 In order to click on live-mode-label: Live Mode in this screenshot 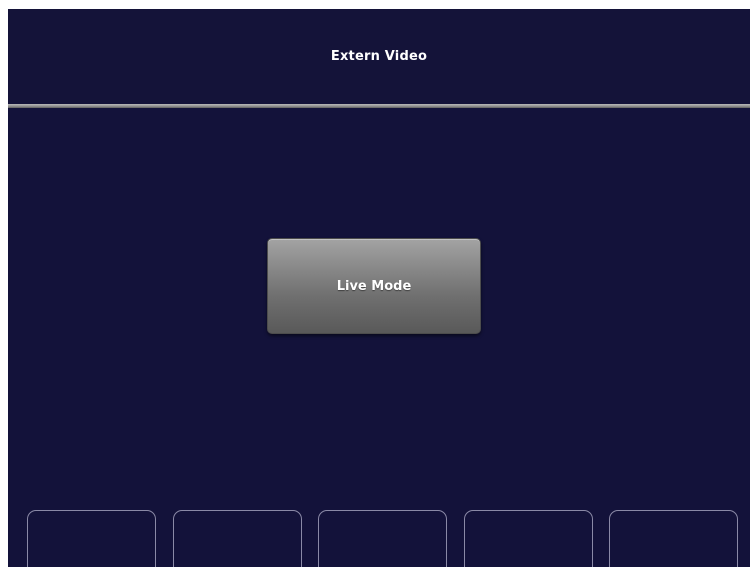, I will do `click(374, 286)`.